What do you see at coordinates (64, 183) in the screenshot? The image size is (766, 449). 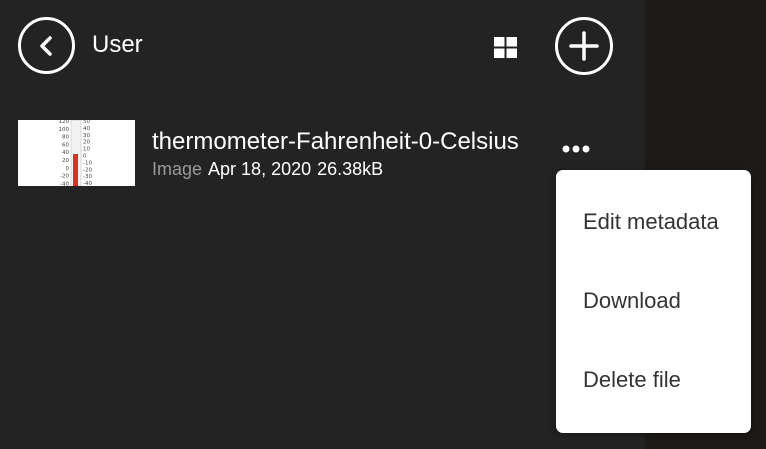 I see `thumbnail-fahrenheit-label: -40` at bounding box center [64, 183].